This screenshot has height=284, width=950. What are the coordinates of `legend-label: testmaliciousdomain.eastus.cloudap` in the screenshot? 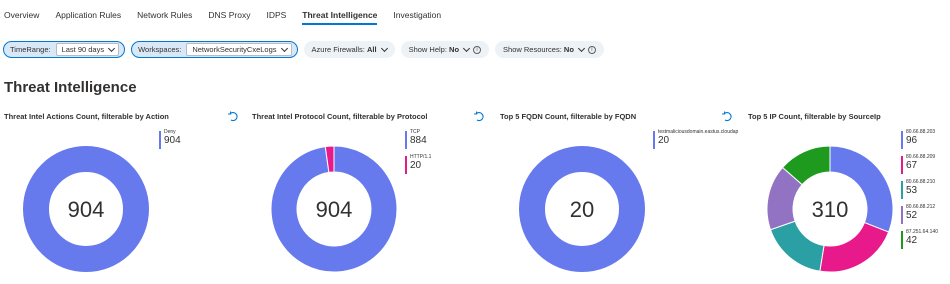 It's located at (698, 132).